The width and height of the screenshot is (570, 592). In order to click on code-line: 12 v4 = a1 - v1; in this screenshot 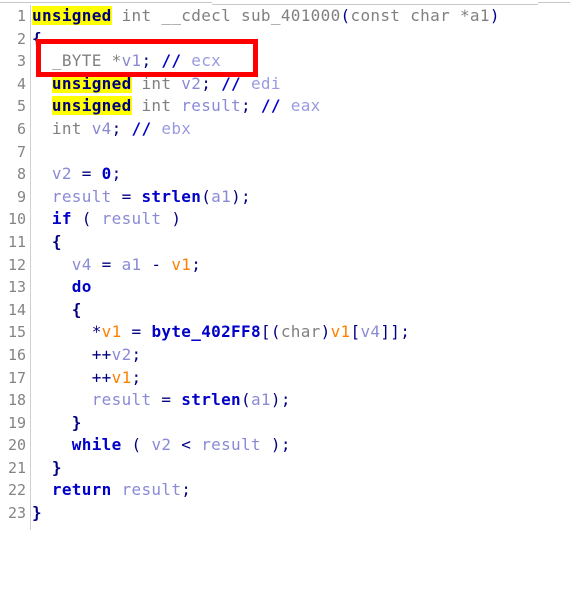, I will do `click(285, 265)`.